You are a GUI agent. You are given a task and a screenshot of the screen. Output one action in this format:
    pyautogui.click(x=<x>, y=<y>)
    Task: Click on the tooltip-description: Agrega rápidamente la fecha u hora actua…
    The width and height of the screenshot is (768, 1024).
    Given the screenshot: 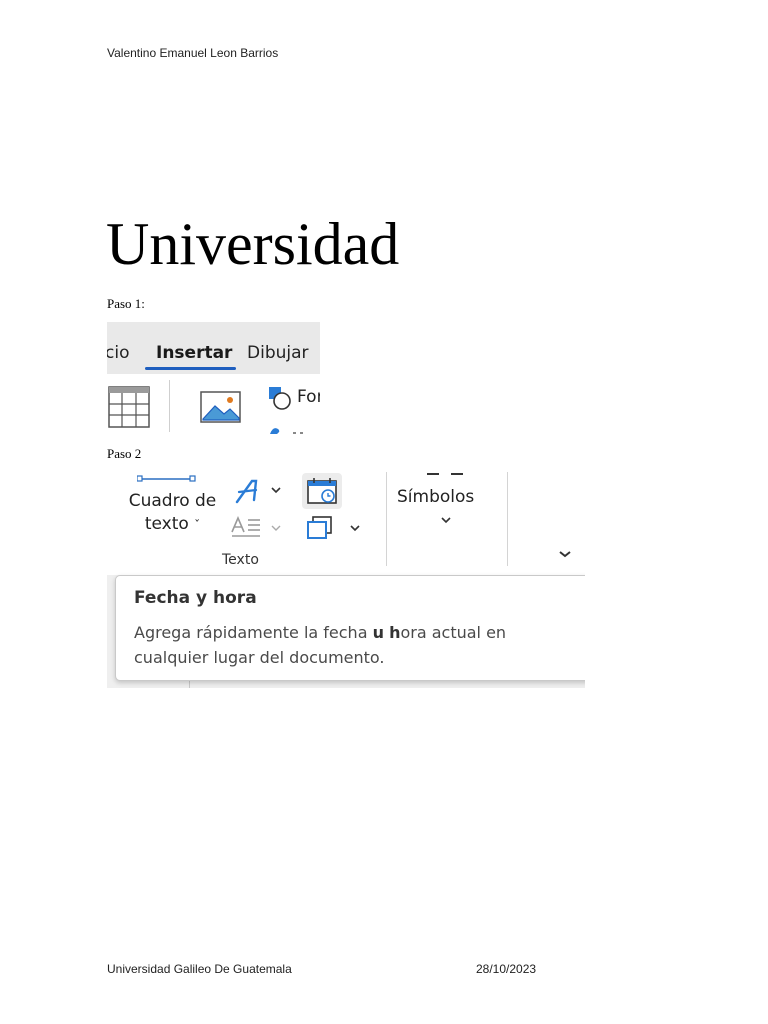 What is the action you would take?
    pyautogui.click(x=320, y=645)
    